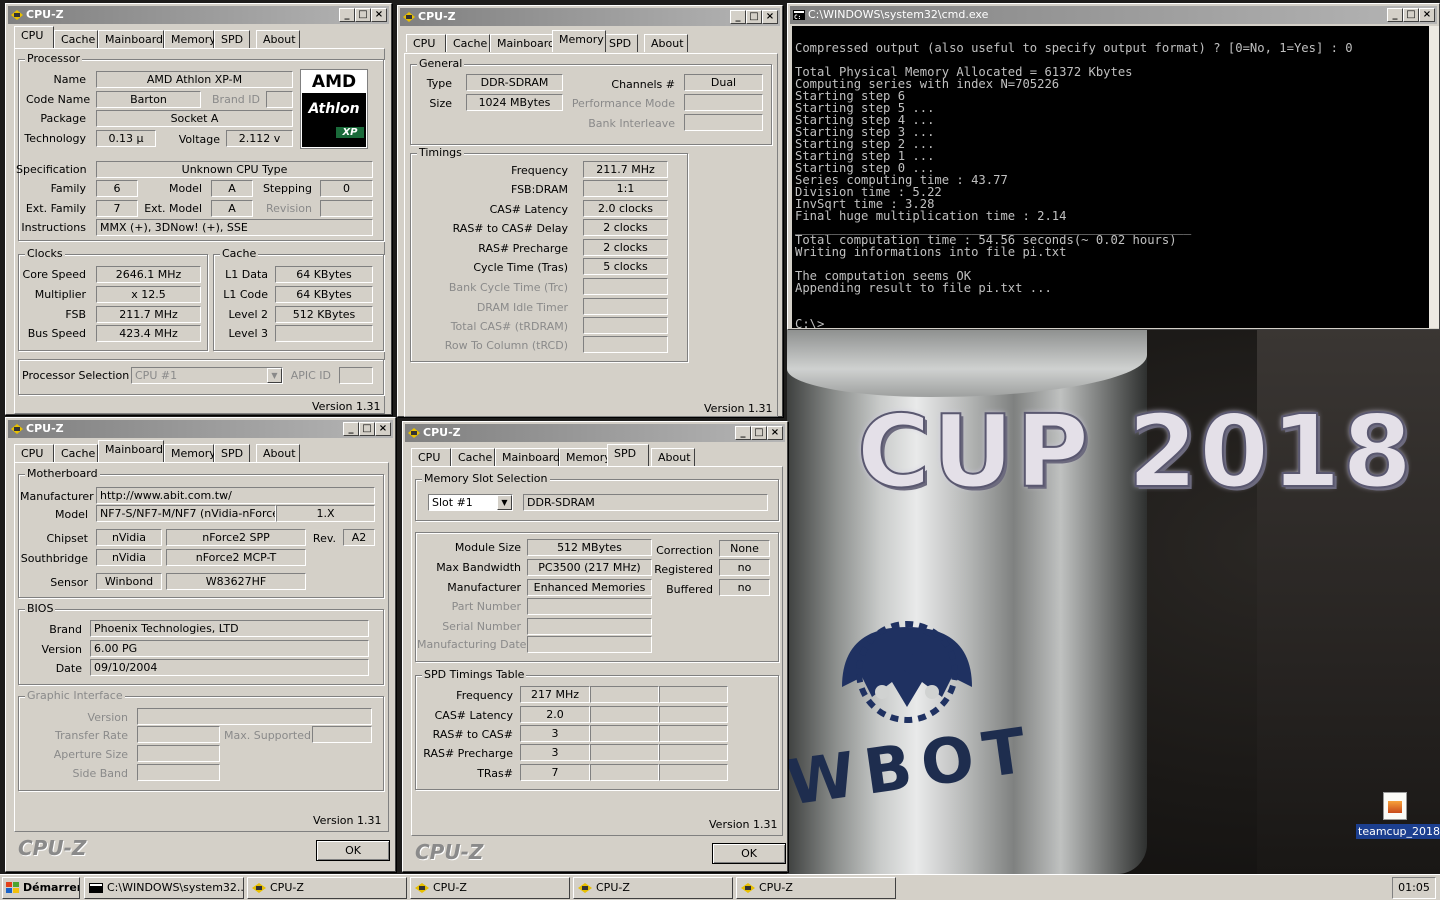  Describe the element at coordinates (56, 333) in the screenshot. I see `label: Bus Speed` at that location.